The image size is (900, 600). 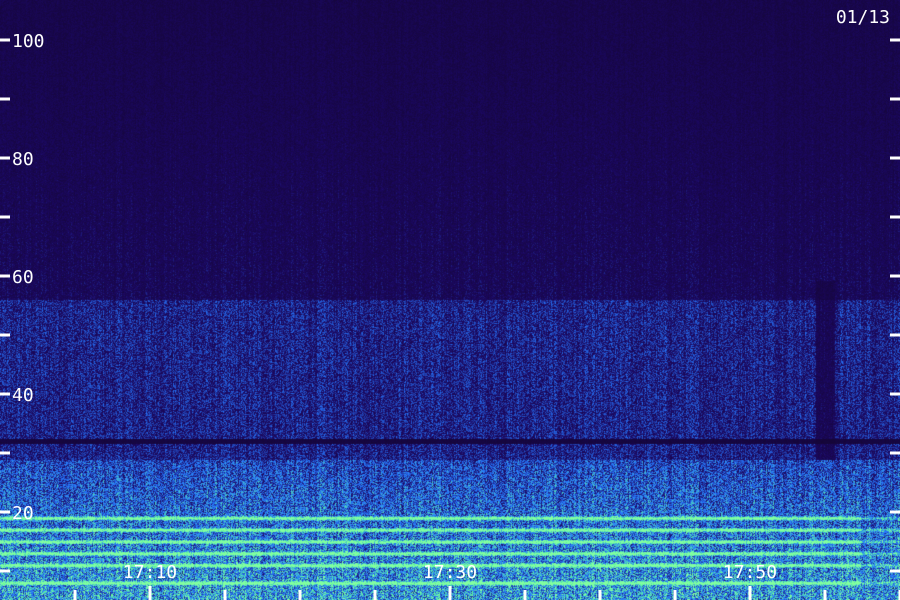 What do you see at coordinates (23, 395) in the screenshot?
I see `y-tick-label: 40` at bounding box center [23, 395].